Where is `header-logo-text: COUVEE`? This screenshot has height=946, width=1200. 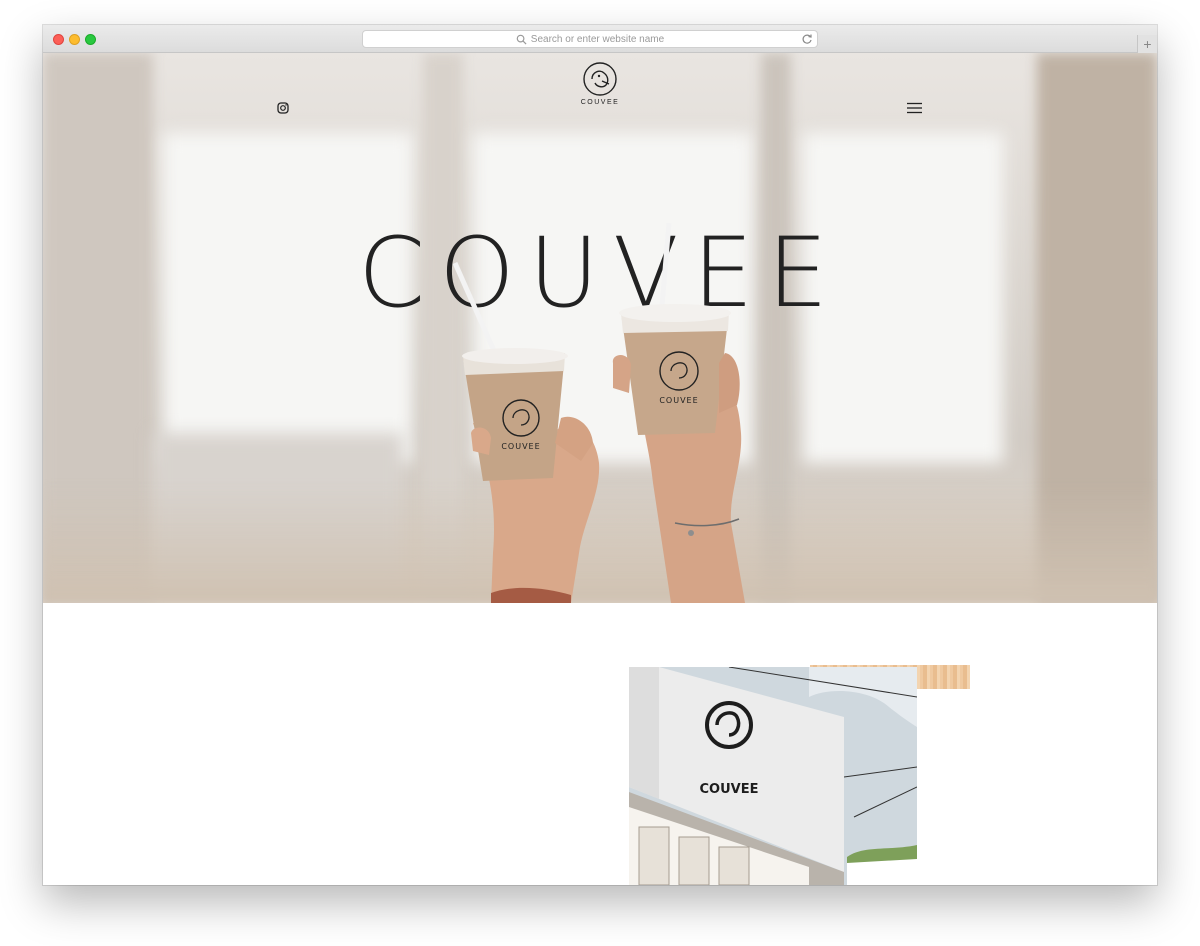
header-logo-text: COUVEE is located at coordinates (600, 102).